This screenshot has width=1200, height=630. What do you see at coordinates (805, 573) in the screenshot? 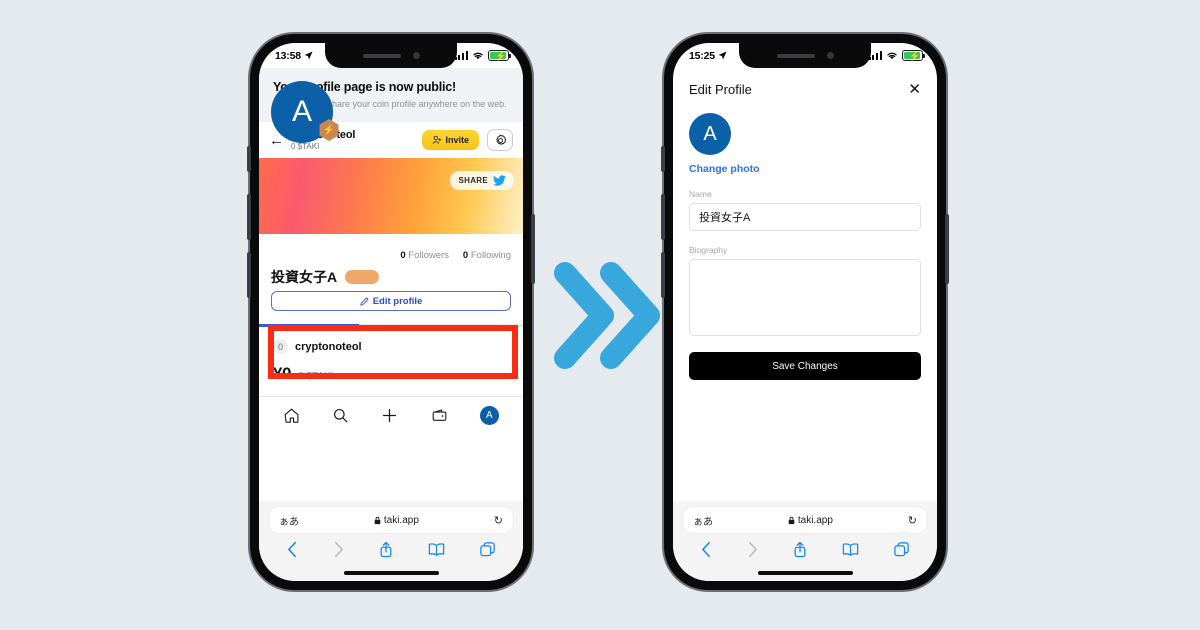
I see `home-indicator` at bounding box center [805, 573].